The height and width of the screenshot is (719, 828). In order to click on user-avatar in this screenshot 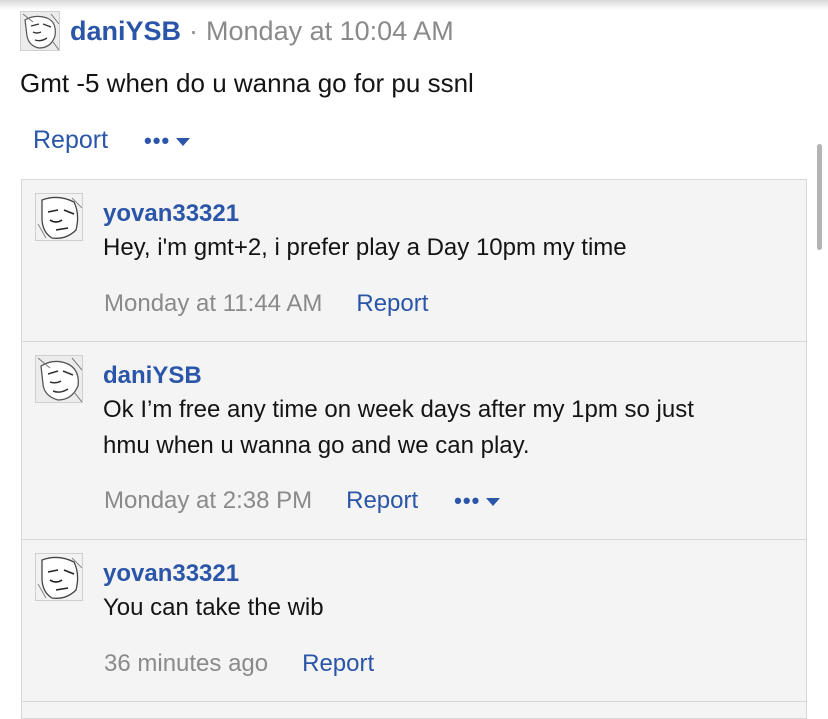, I will do `click(40, 31)`.